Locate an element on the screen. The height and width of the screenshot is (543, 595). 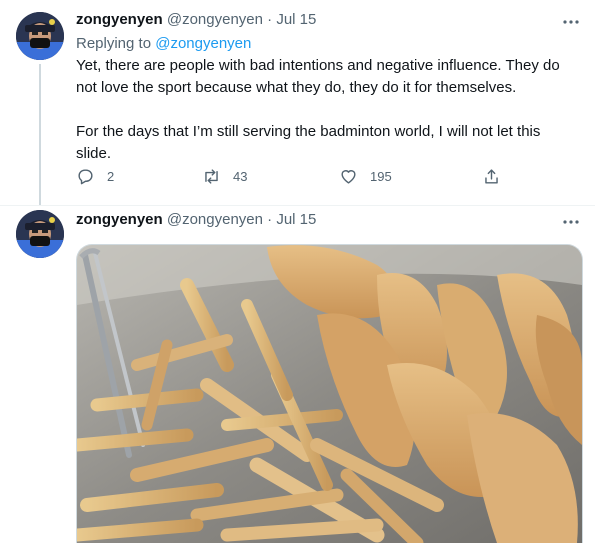
share-icon is located at coordinates (491, 176).